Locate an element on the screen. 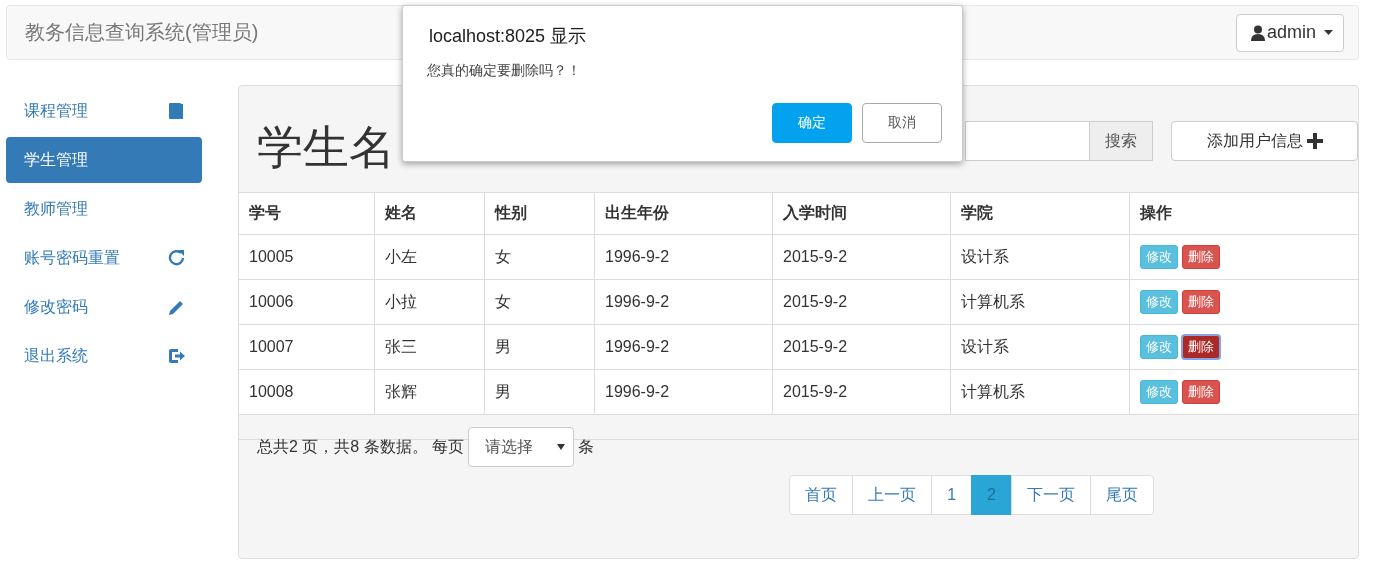  search-button: 搜索 is located at coordinates (1121, 141).